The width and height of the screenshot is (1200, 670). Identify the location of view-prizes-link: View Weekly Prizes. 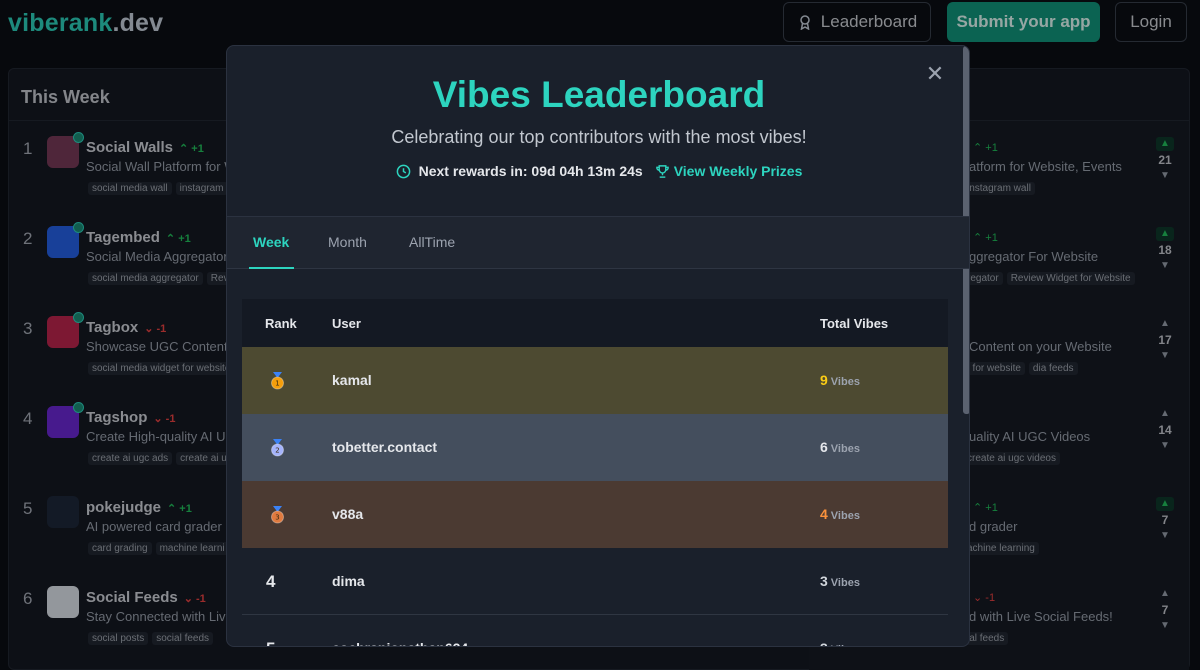
(738, 171).